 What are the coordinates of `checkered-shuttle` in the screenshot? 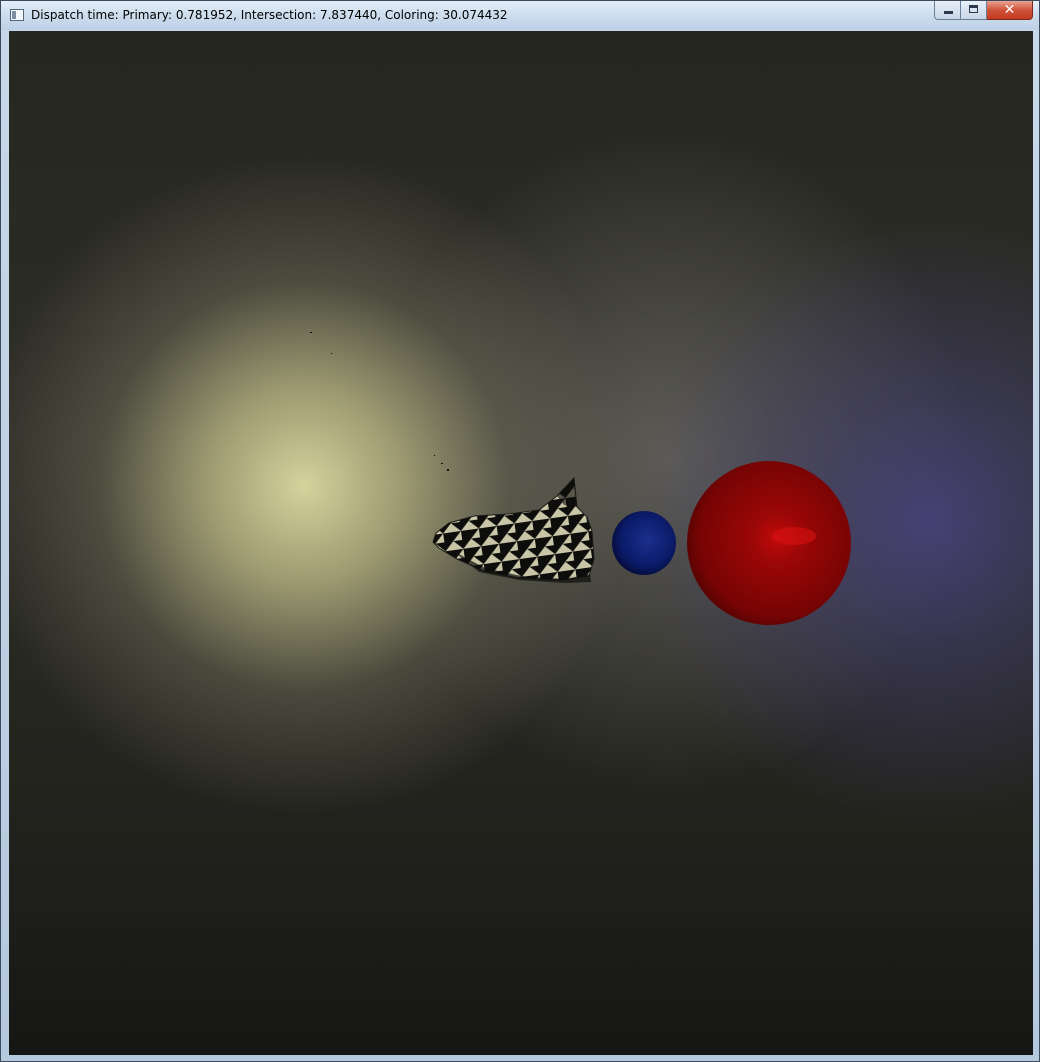 It's located at (513, 529).